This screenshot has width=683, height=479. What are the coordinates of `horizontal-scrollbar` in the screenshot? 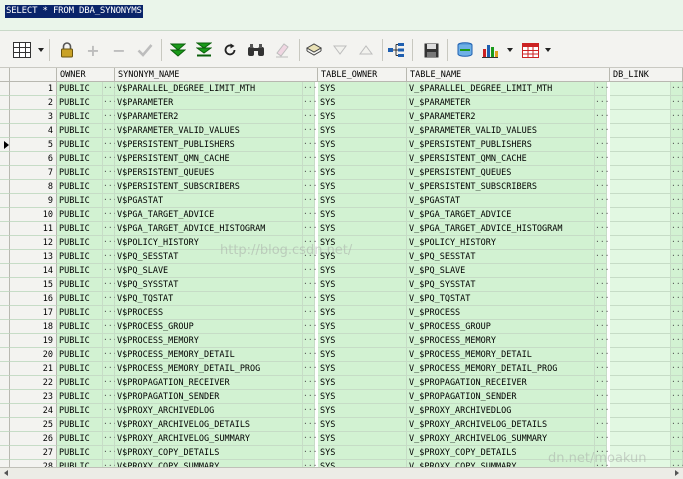 It's located at (341, 473).